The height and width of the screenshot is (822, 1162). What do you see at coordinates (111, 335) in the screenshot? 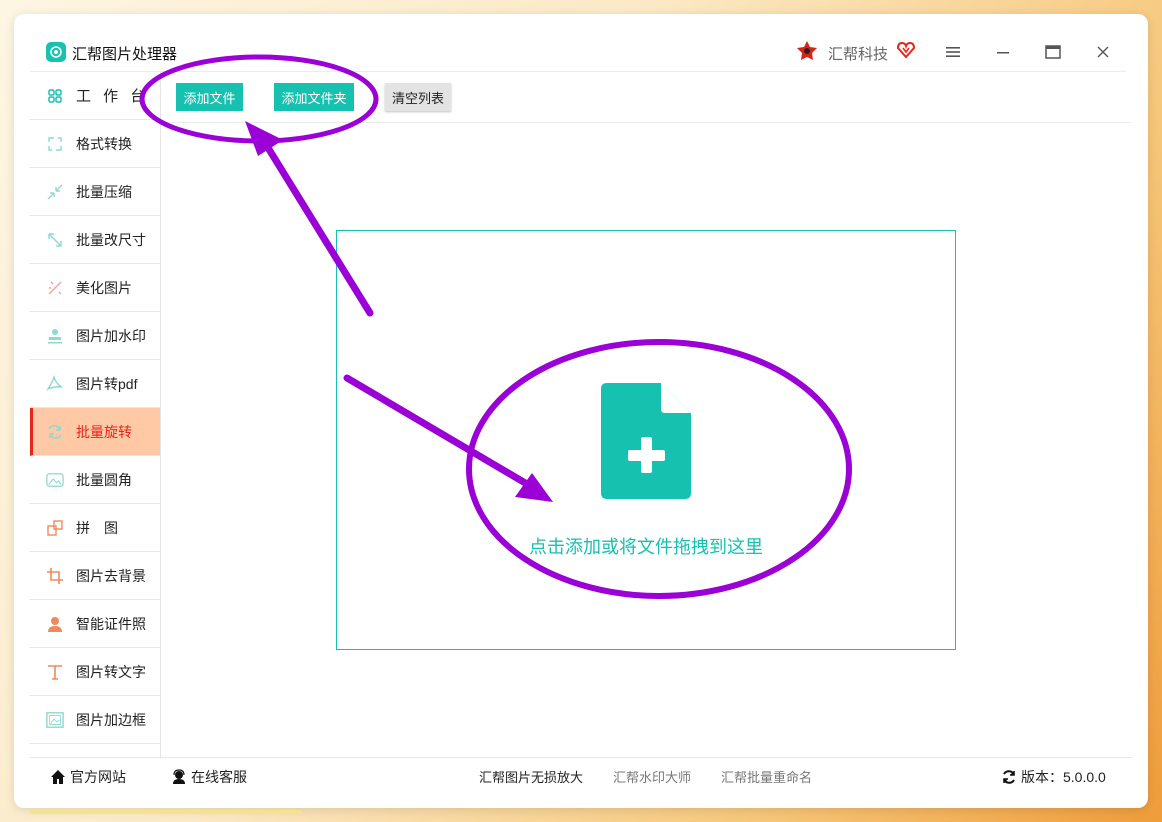
I see `sidebar-item-label: 图片加水印` at bounding box center [111, 335].